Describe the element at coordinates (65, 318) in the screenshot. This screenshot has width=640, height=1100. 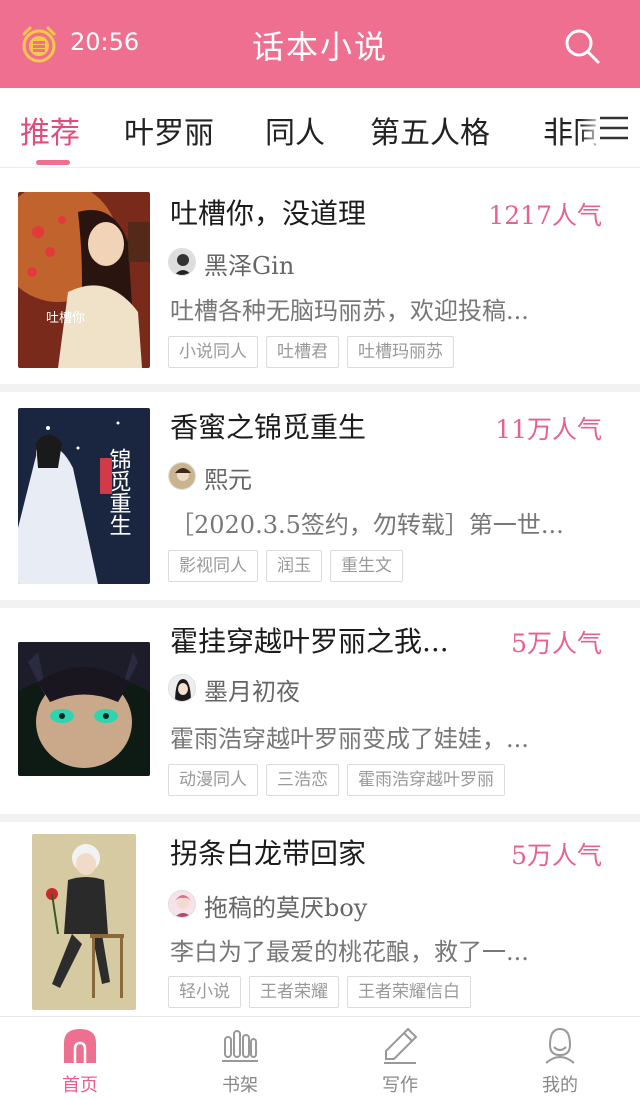
I see `cover-text: 吐槽你` at that location.